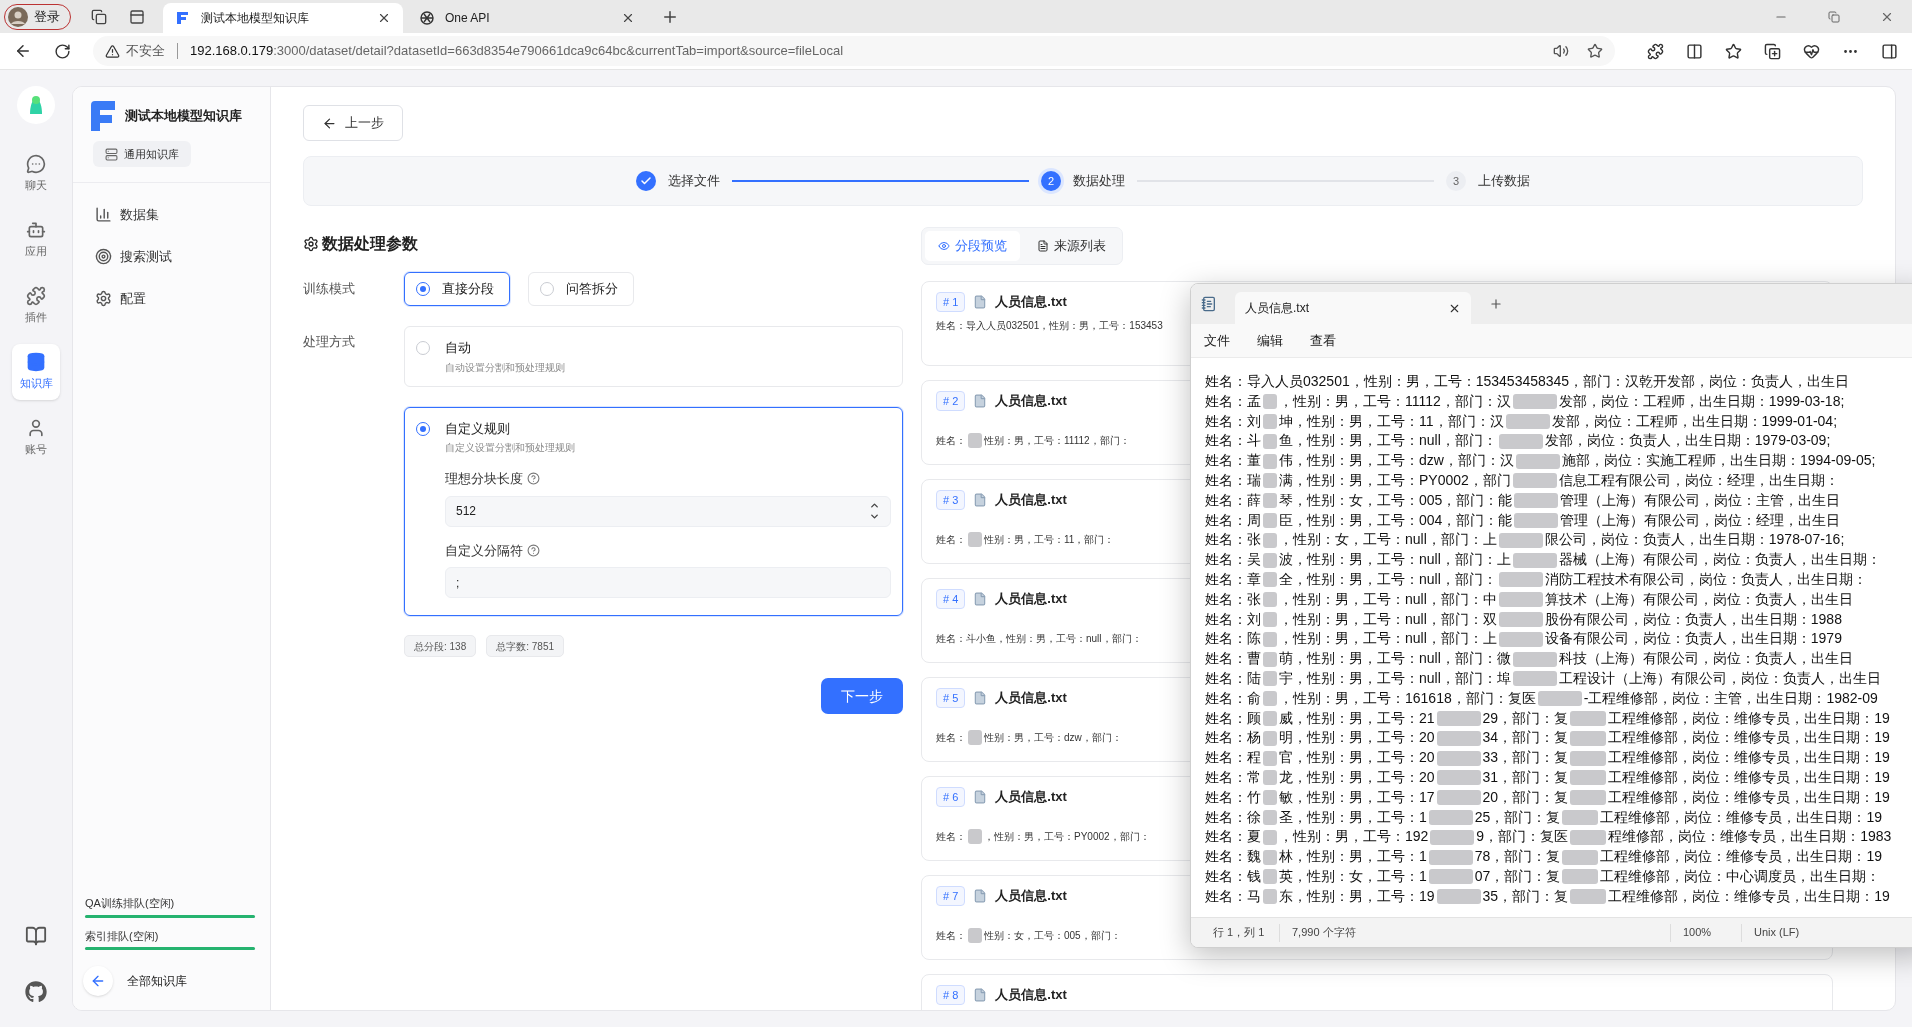 The image size is (1912, 1027). What do you see at coordinates (1687, 441) in the screenshot?
I see `text-fragment: 发部，岗位：负责人，出生日期：1979-03-09;` at bounding box center [1687, 441].